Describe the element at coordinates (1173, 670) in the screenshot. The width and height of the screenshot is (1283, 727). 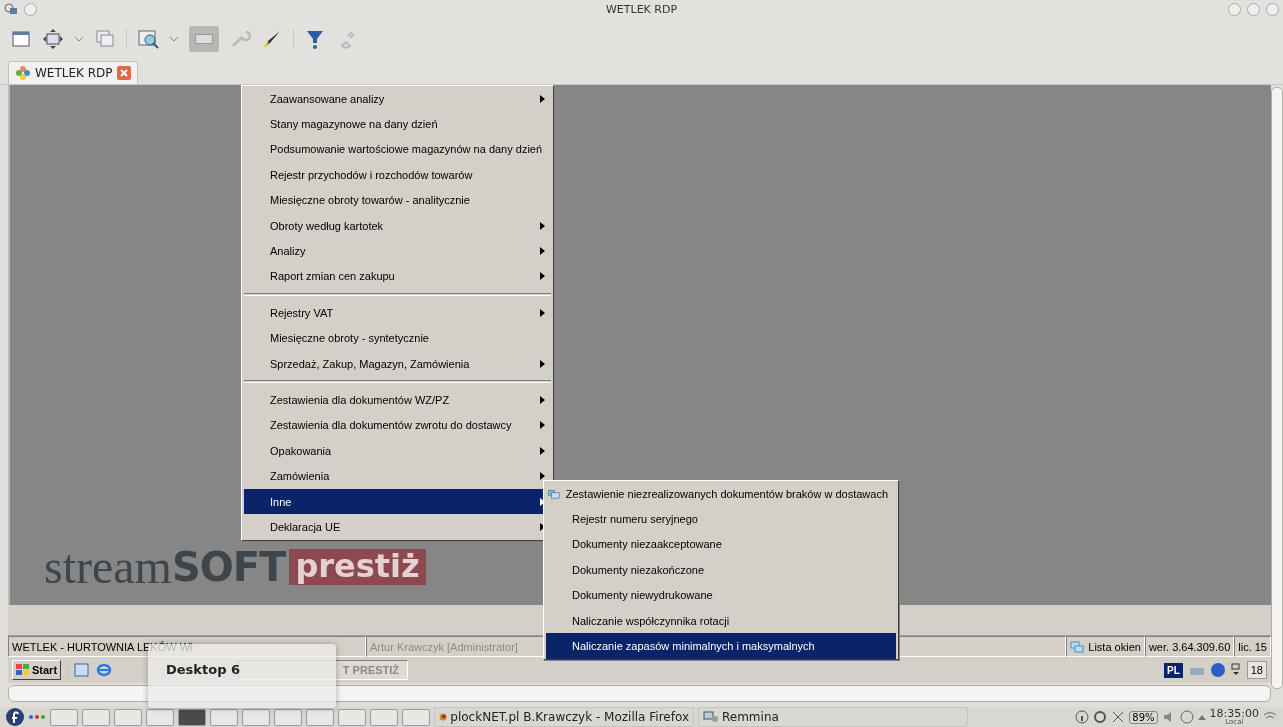
I see `language-indicator: PL` at that location.